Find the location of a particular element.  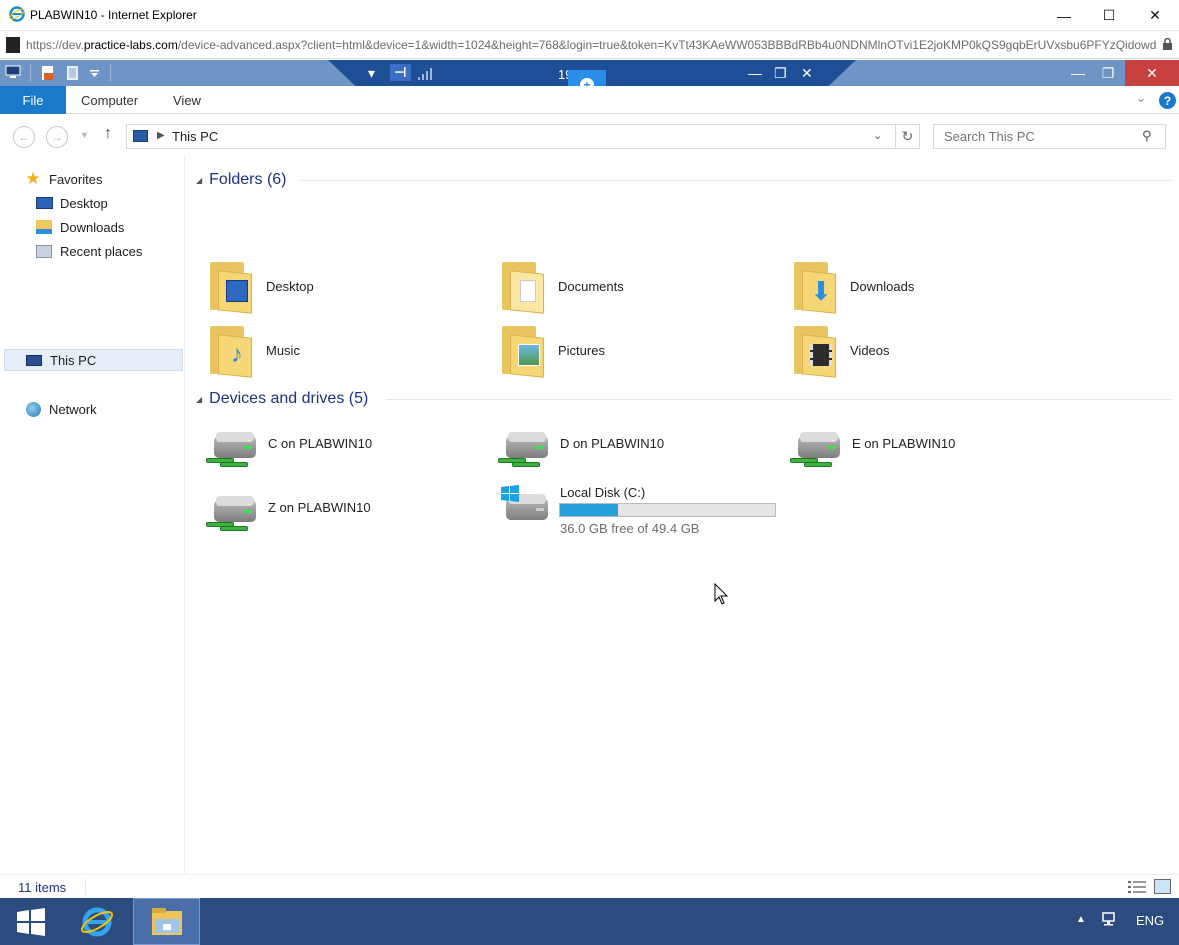

file-explorer-icon is located at coordinates (166, 921).